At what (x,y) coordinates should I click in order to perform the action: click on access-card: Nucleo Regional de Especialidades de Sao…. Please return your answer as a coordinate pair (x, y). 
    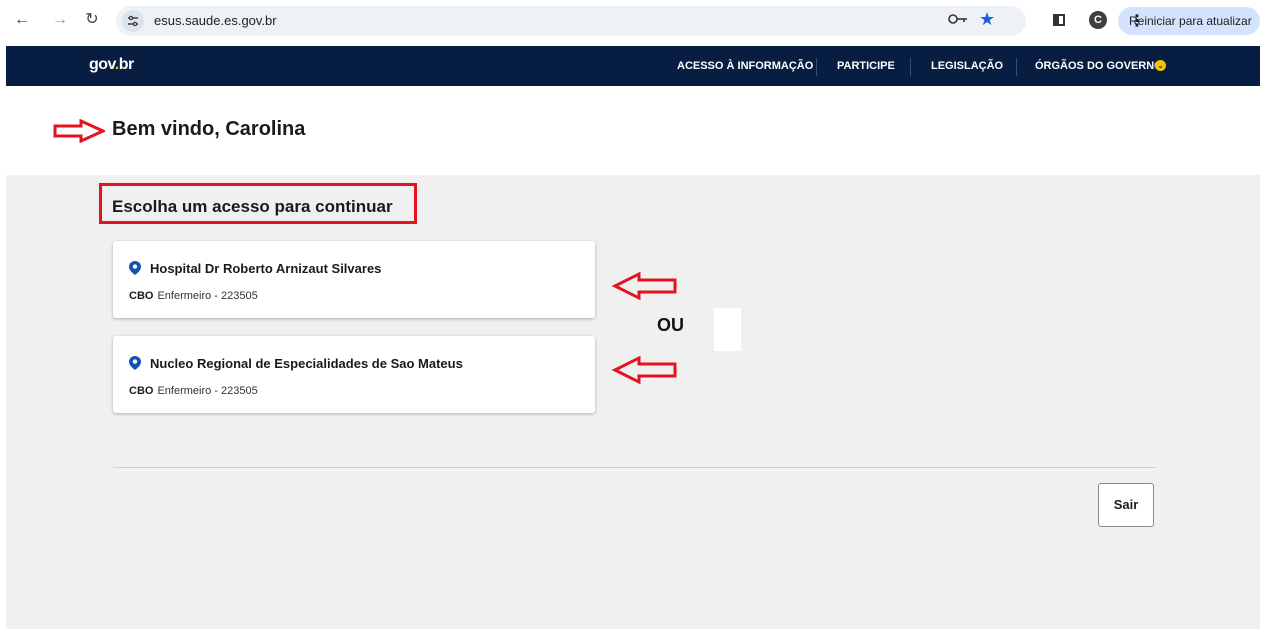
    Looking at the image, I should click on (354, 374).